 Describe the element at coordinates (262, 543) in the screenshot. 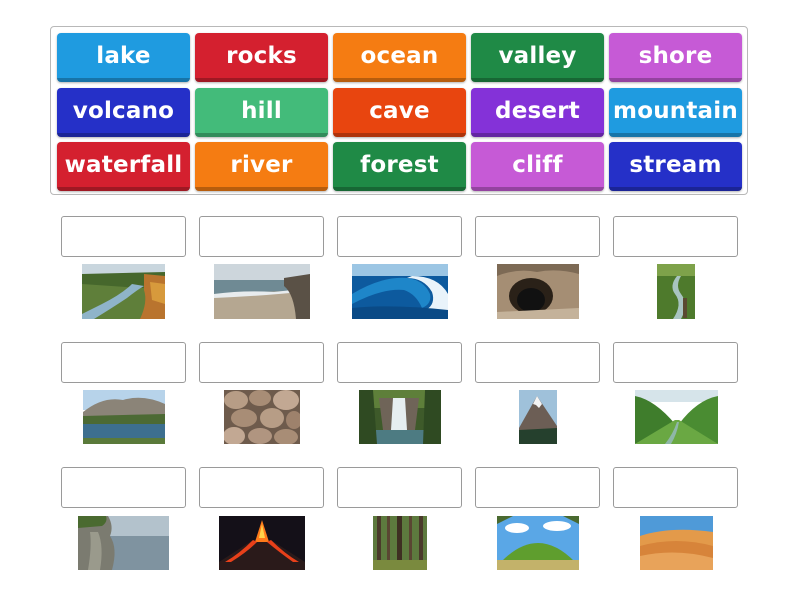

I see `volcano-photo` at that location.